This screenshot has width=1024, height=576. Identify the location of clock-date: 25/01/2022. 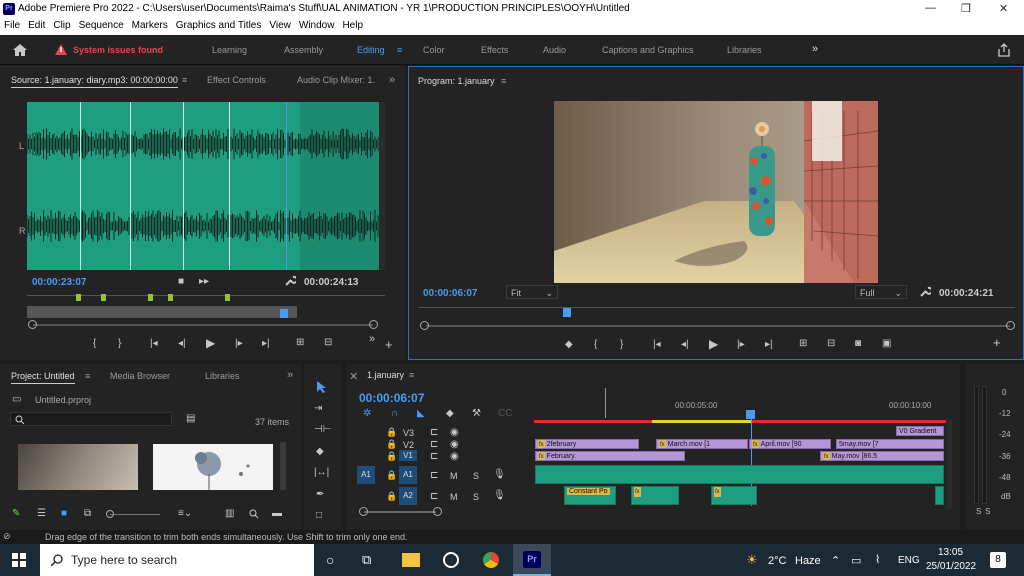
(951, 566).